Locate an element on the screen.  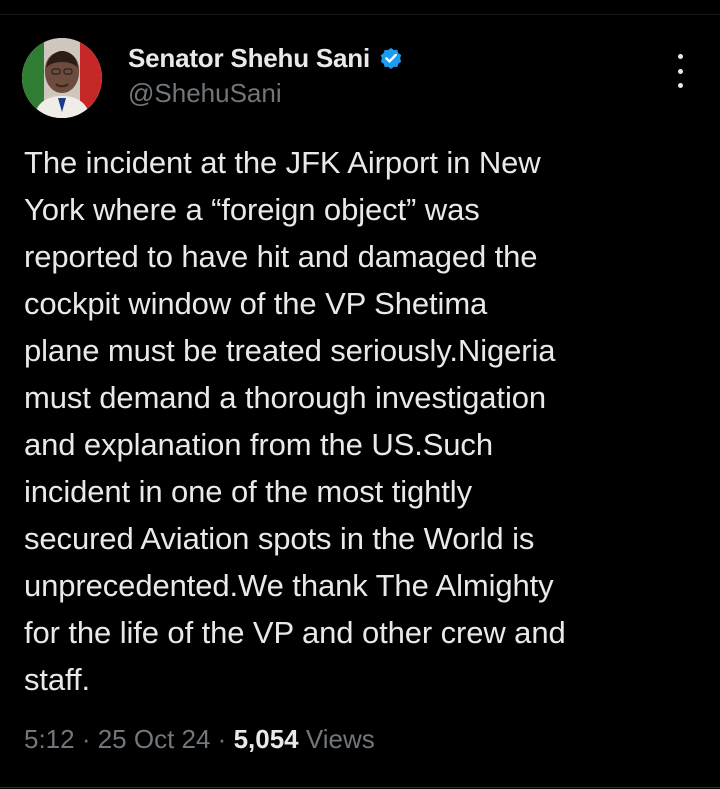
tweet-date: 25 Oct 24 is located at coordinates (154, 739).